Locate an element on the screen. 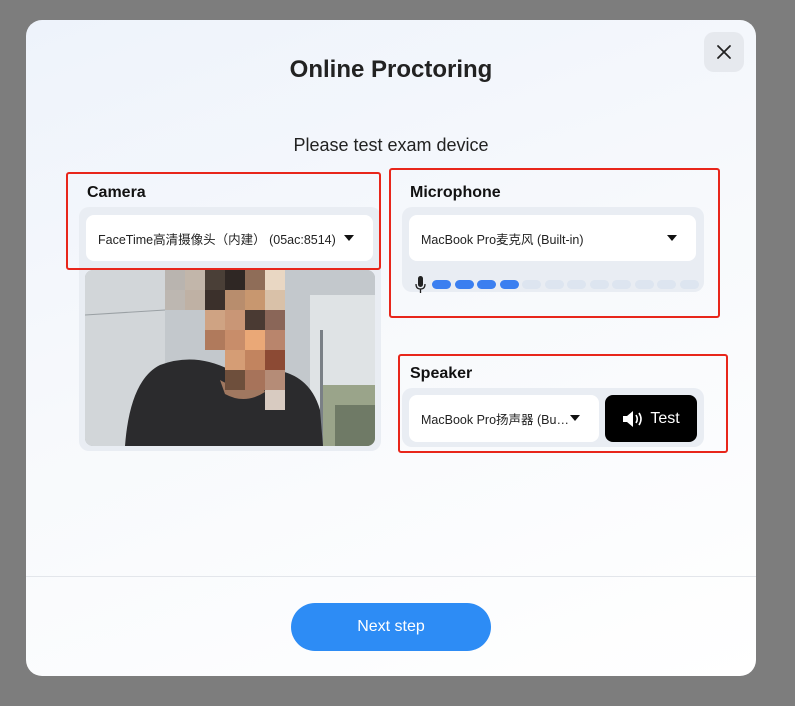 This screenshot has width=795, height=706. footer-divider is located at coordinates (391, 576).